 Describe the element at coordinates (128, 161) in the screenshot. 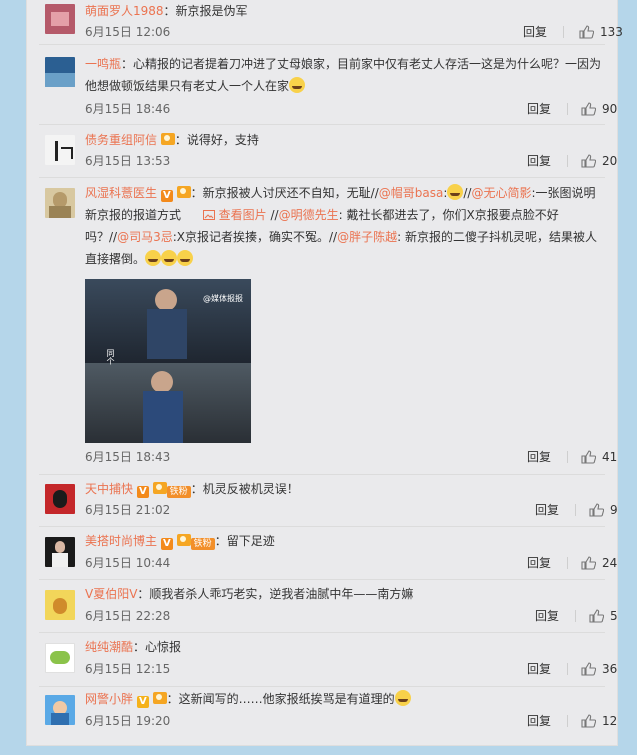

I see `comment-time: 6月15日 13:53` at that location.